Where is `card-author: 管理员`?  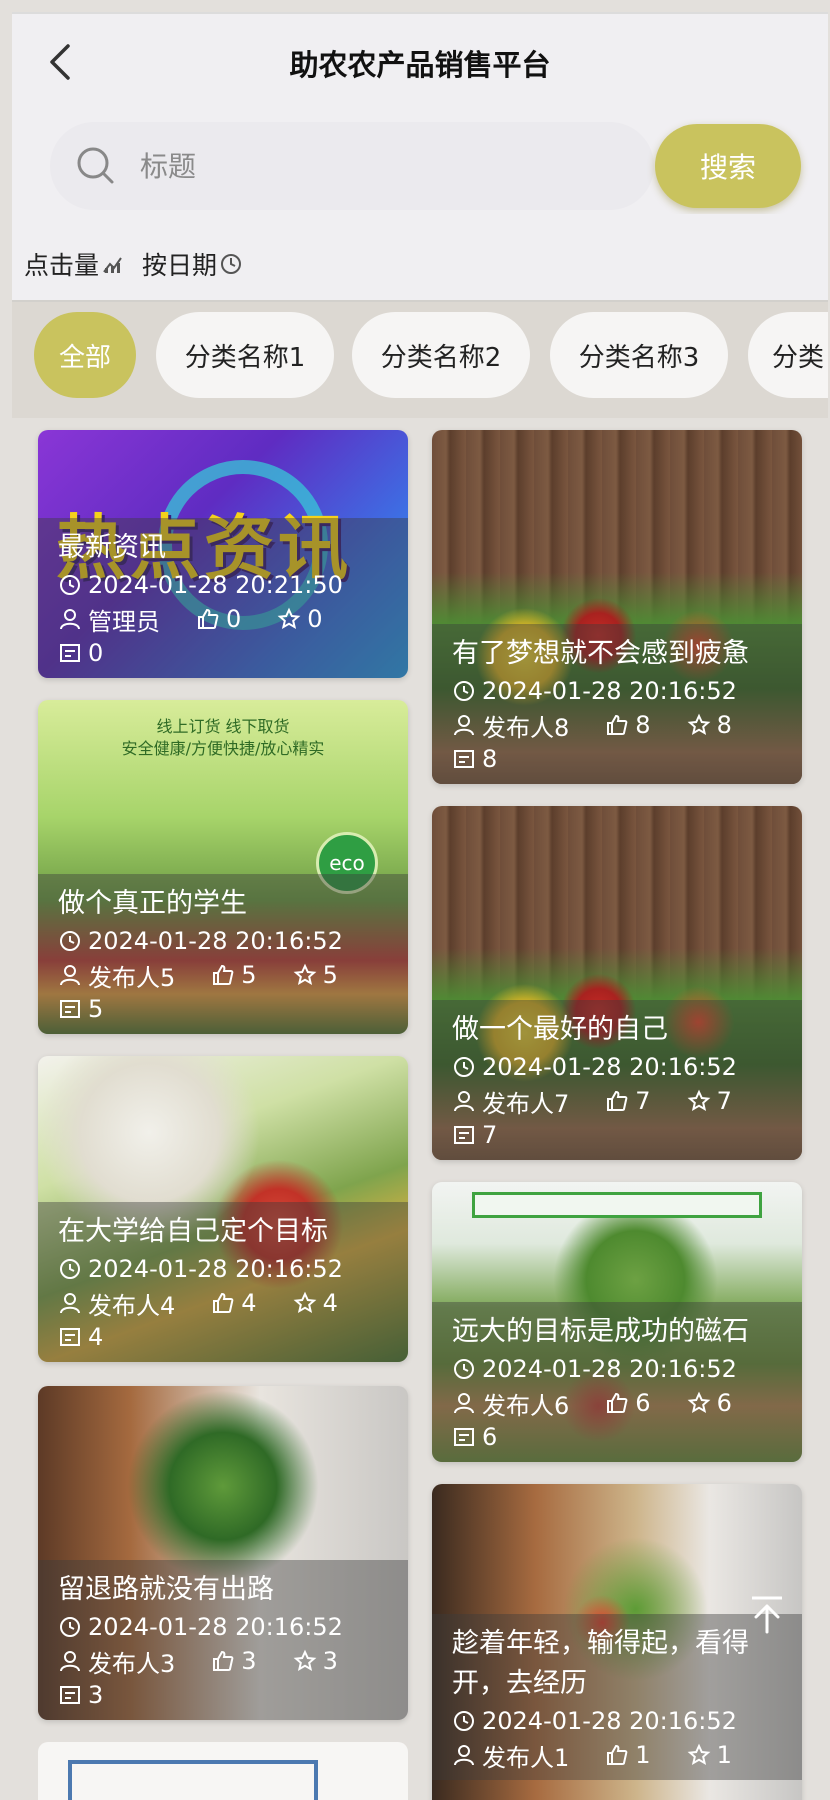 card-author: 管理员 is located at coordinates (124, 621).